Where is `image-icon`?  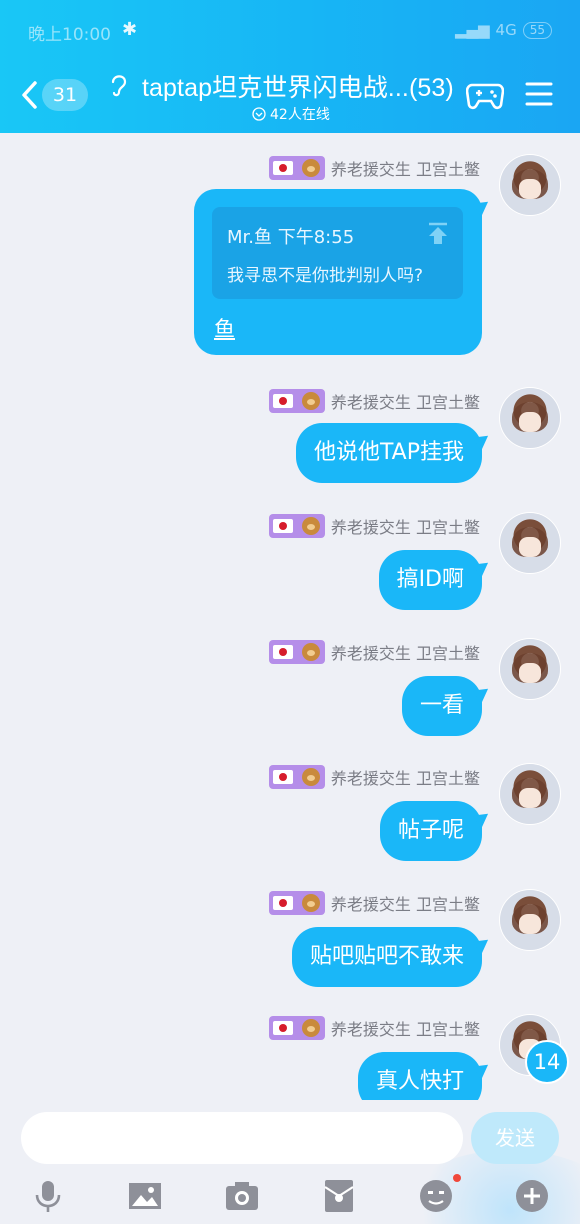 image-icon is located at coordinates (145, 1196).